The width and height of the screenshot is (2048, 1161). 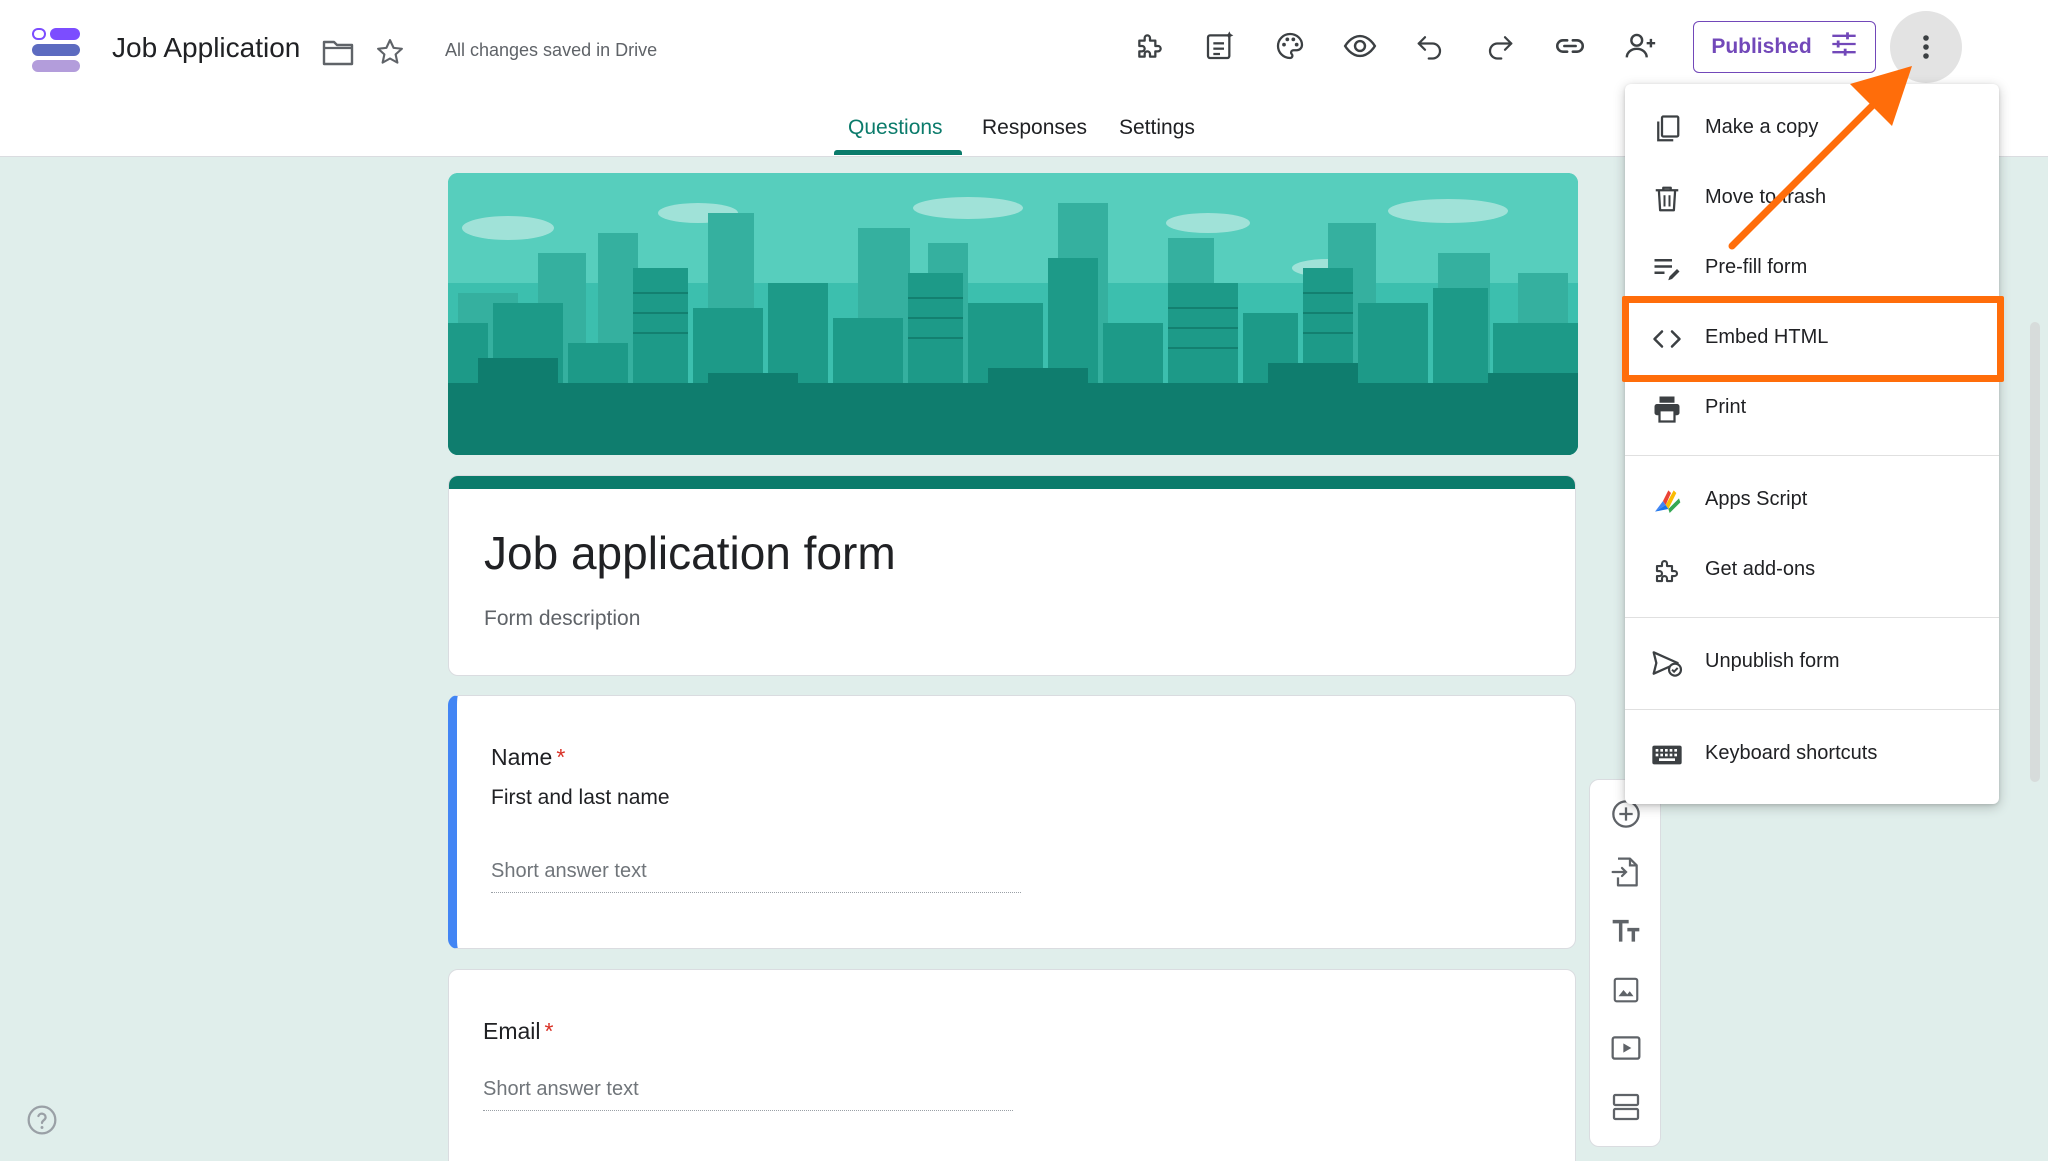 I want to click on scrollbar, so click(x=2035, y=552).